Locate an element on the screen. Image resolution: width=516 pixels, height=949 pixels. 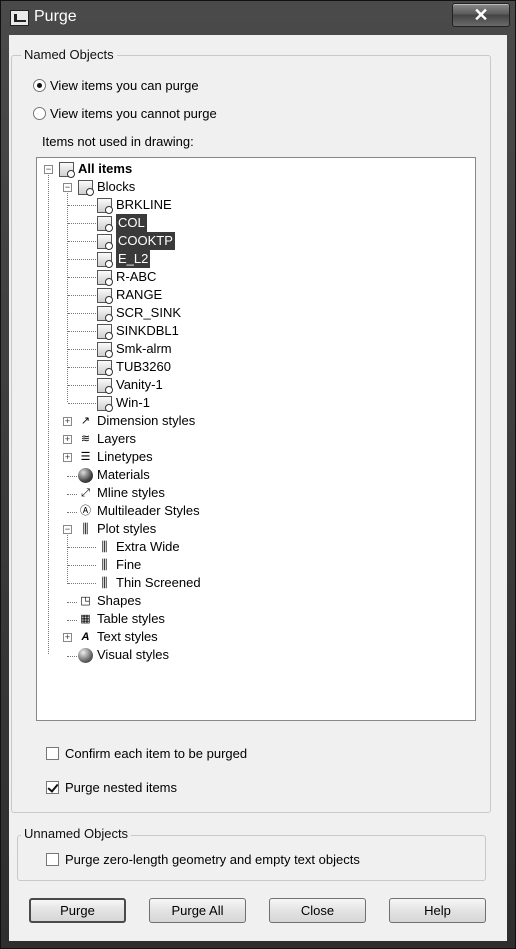
tree-node-block: COL is located at coordinates (122, 223).